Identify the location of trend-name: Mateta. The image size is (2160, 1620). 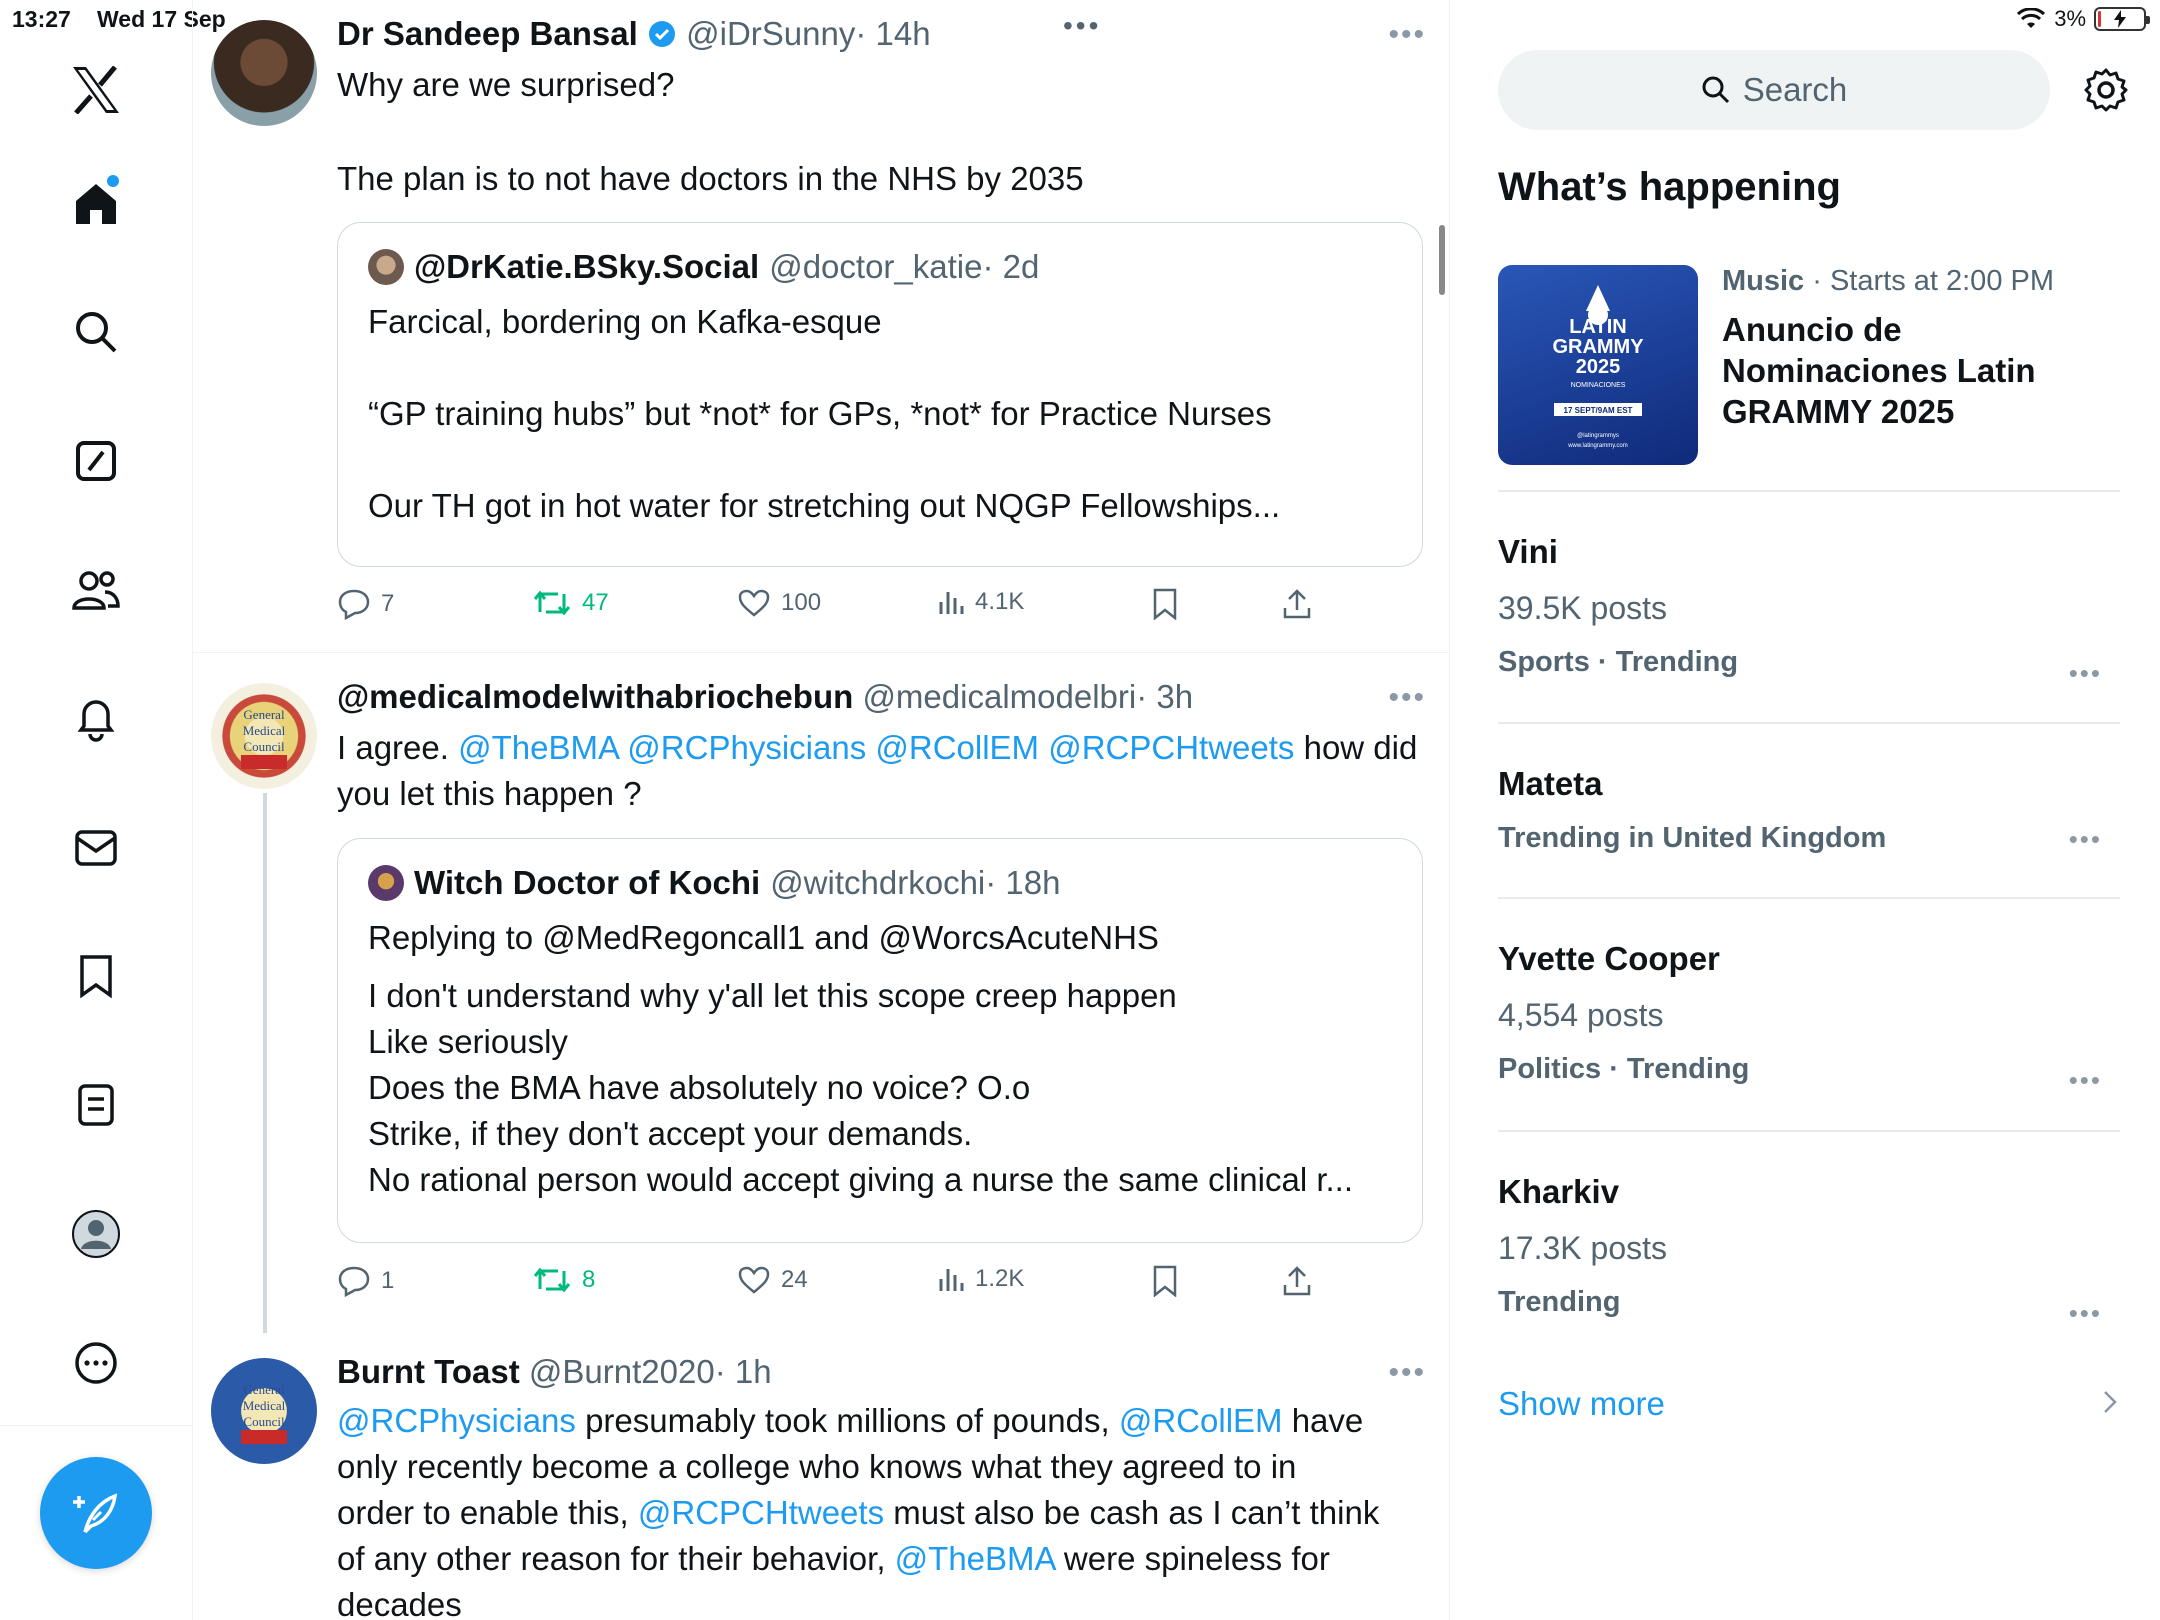
(1550, 783).